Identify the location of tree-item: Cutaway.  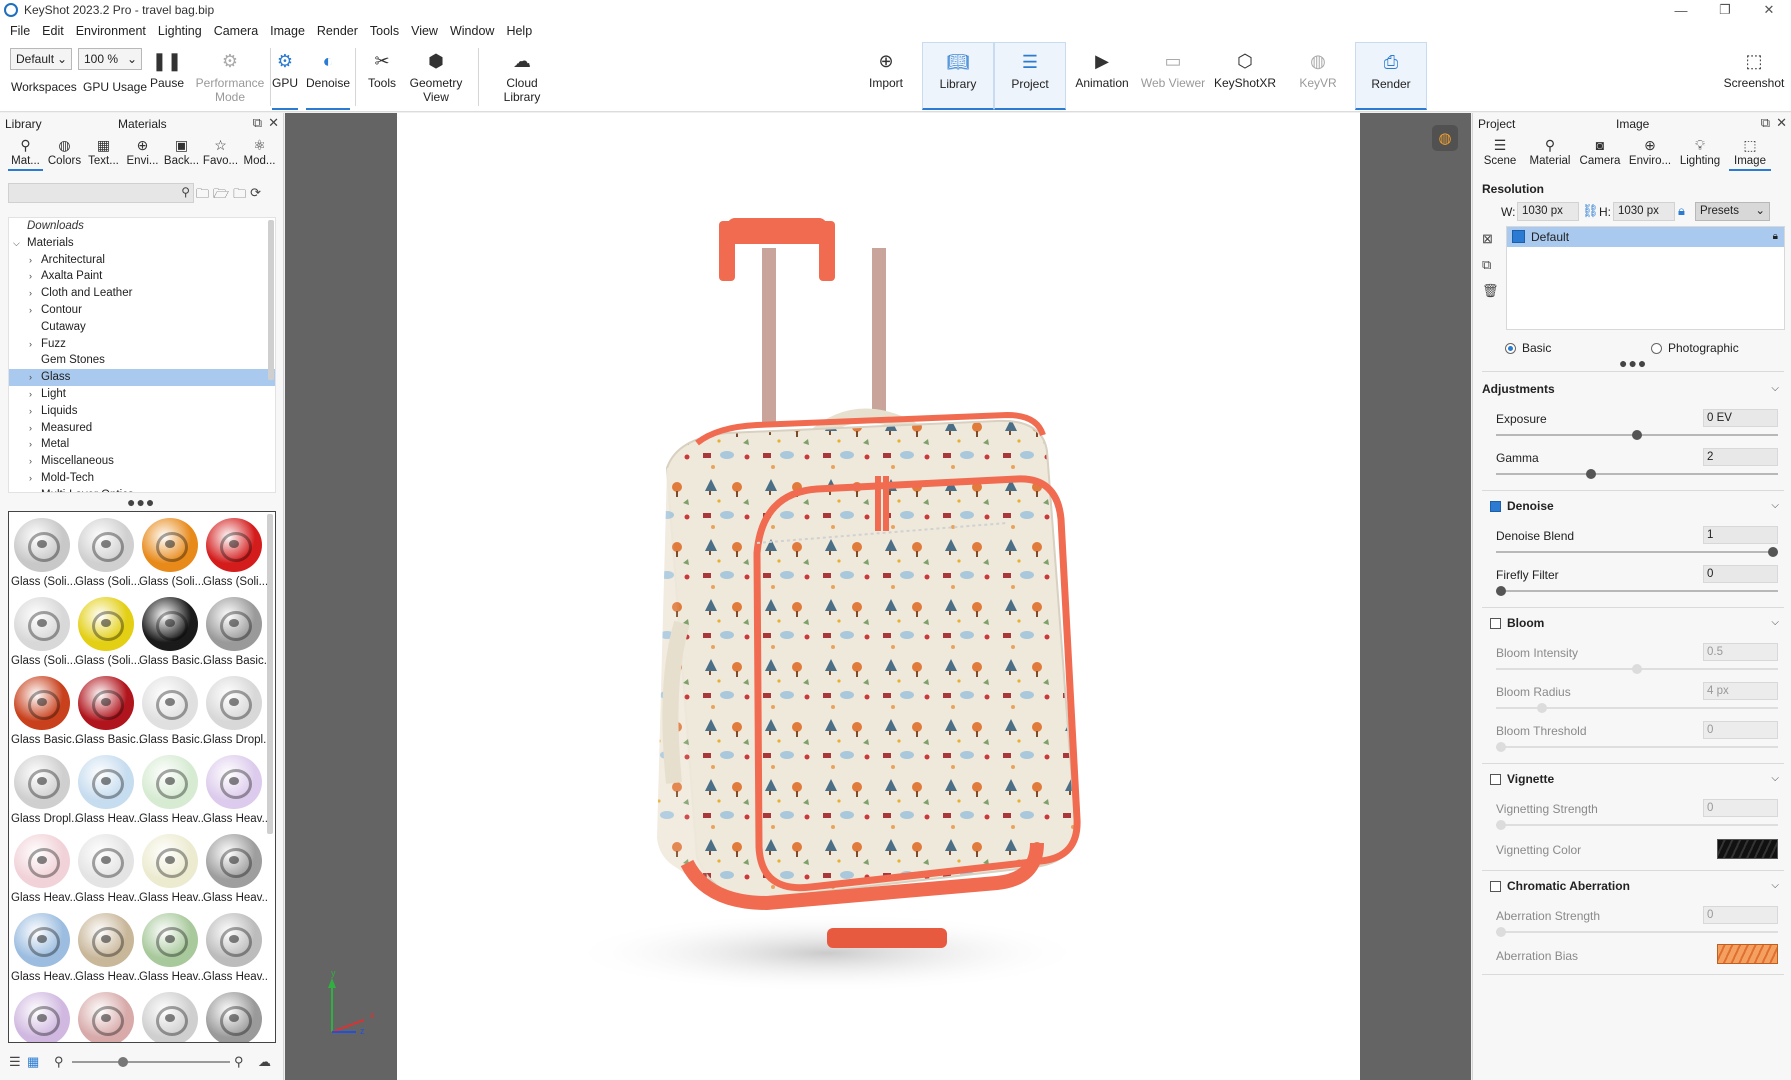
(142, 327).